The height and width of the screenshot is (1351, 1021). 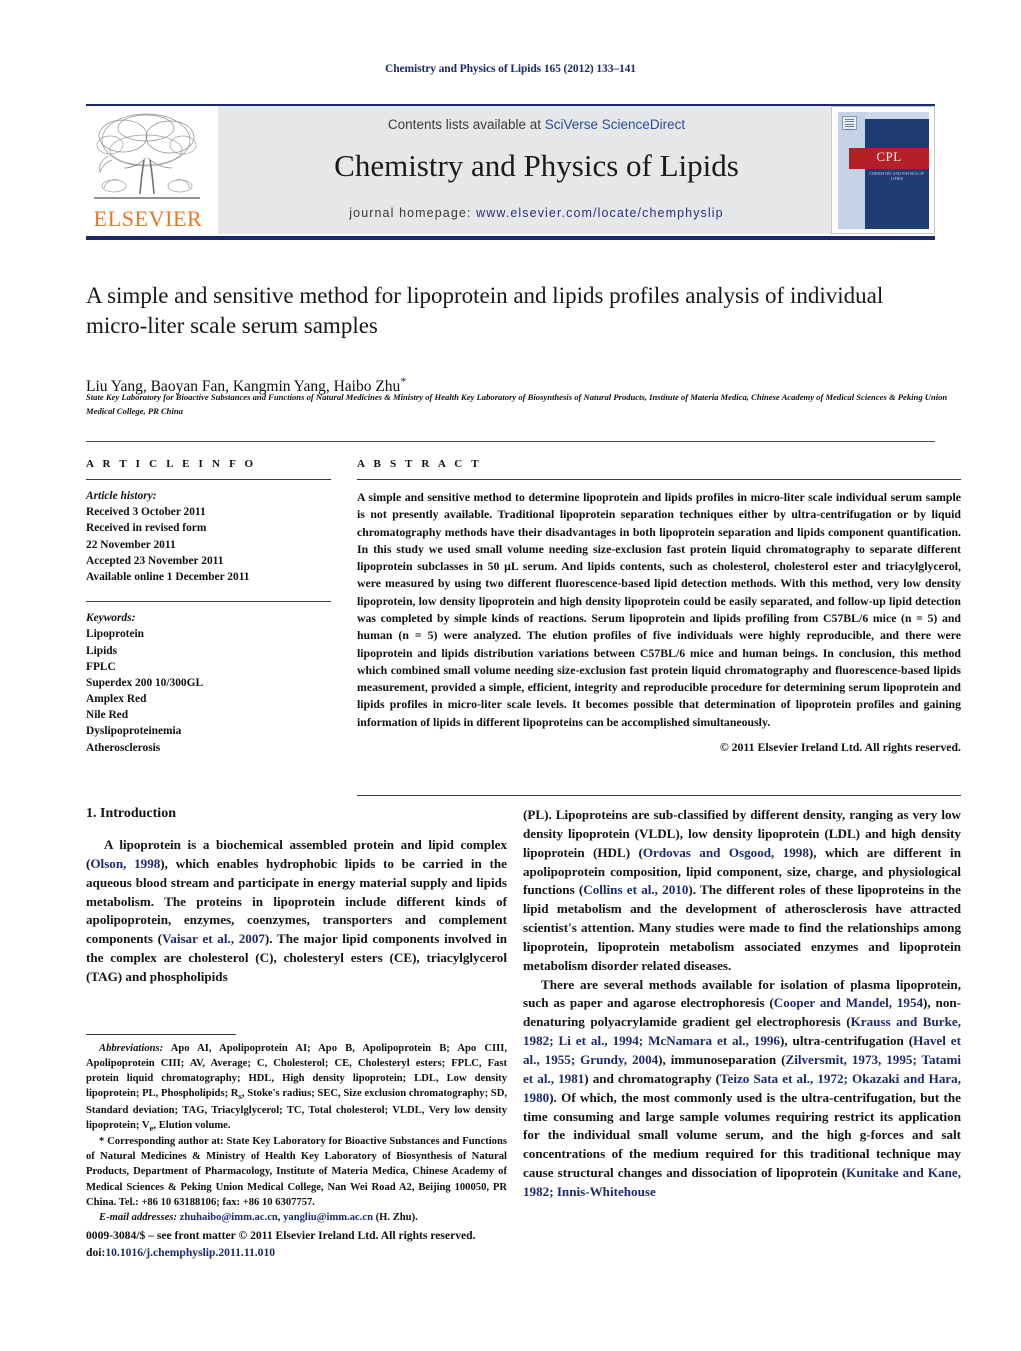 I want to click on text-run: ), immunoseparation (, so click(x=722, y=1059).